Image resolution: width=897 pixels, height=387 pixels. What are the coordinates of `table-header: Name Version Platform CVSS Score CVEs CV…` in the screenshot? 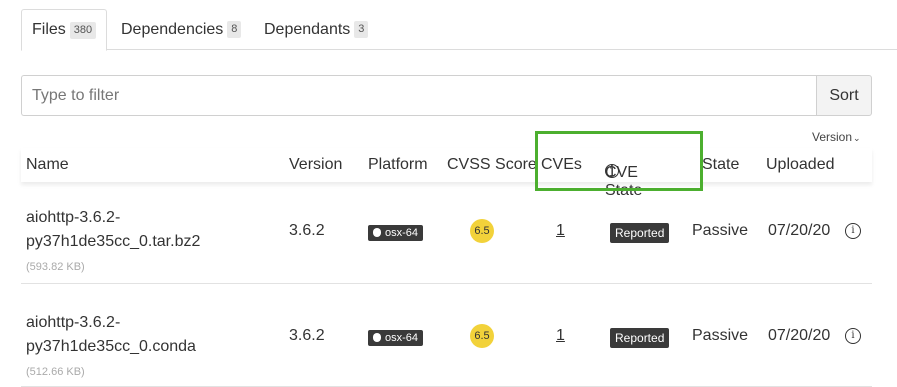 It's located at (446, 173).